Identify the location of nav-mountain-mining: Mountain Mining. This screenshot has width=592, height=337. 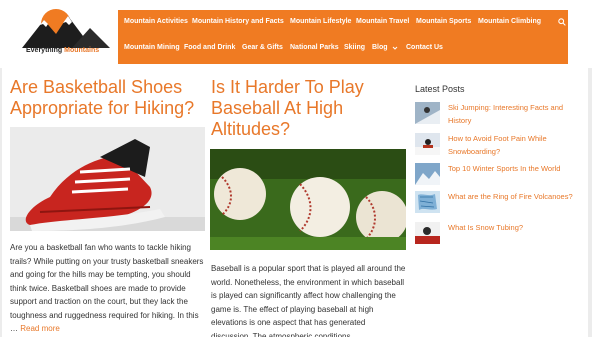
(152, 47).